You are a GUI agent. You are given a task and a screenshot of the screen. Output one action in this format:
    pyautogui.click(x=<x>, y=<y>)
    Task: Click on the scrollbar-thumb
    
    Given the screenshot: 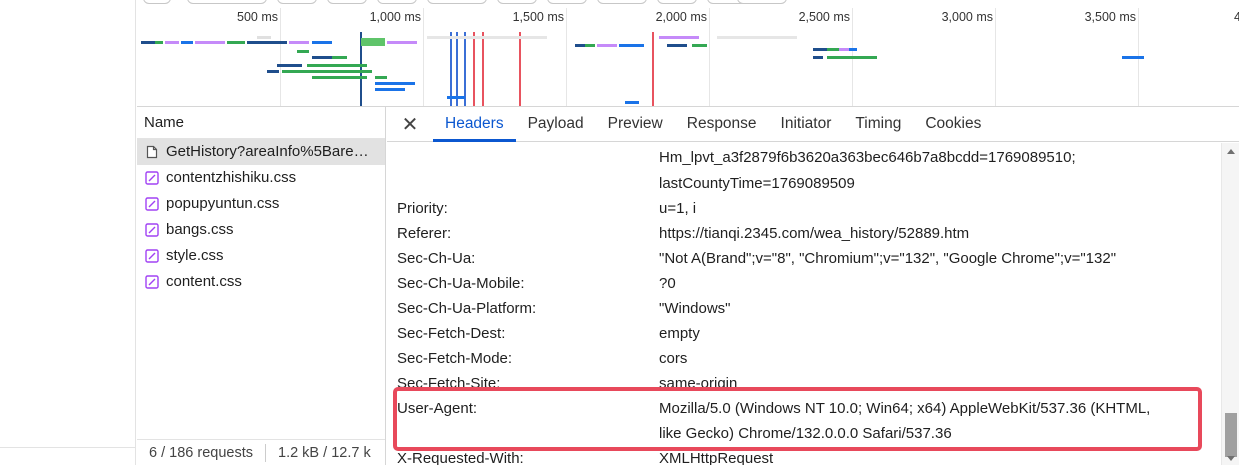 What is the action you would take?
    pyautogui.click(x=1231, y=435)
    